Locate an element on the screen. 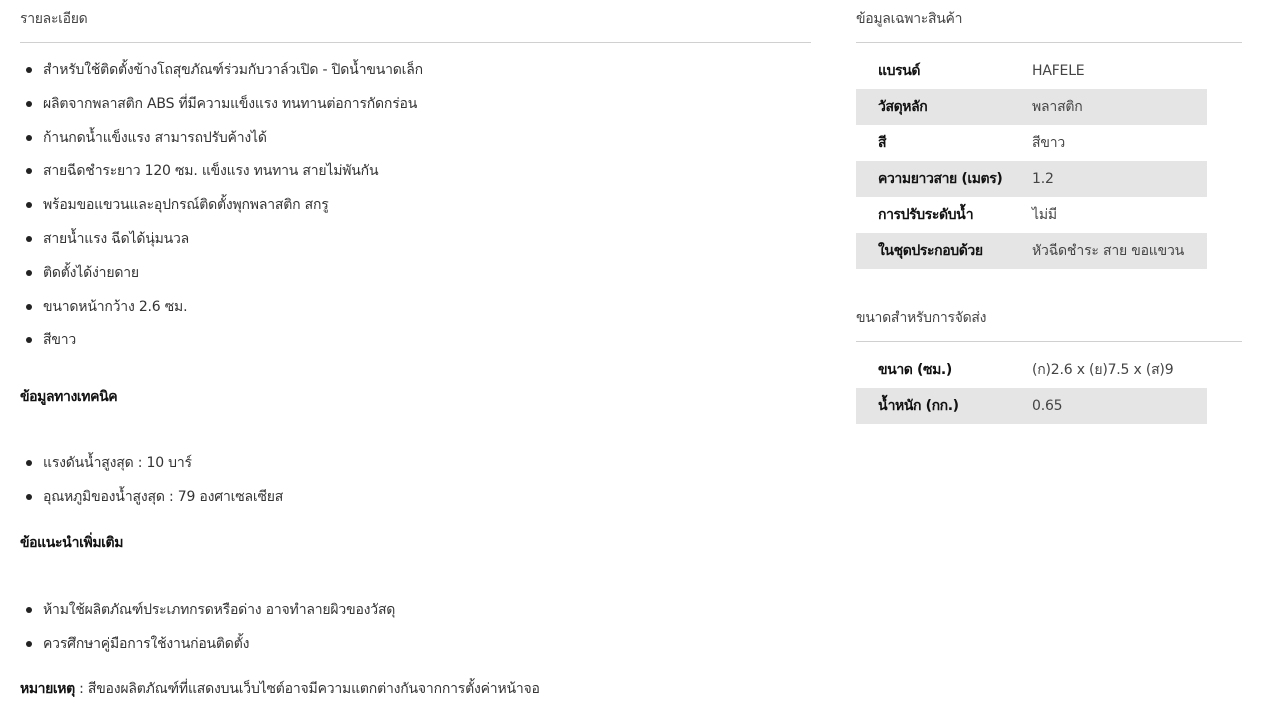 Image resolution: width=1263 pixels, height=711 pixels. table-row: น้ำหนัก (กก.) 0.65 is located at coordinates (1031, 406).